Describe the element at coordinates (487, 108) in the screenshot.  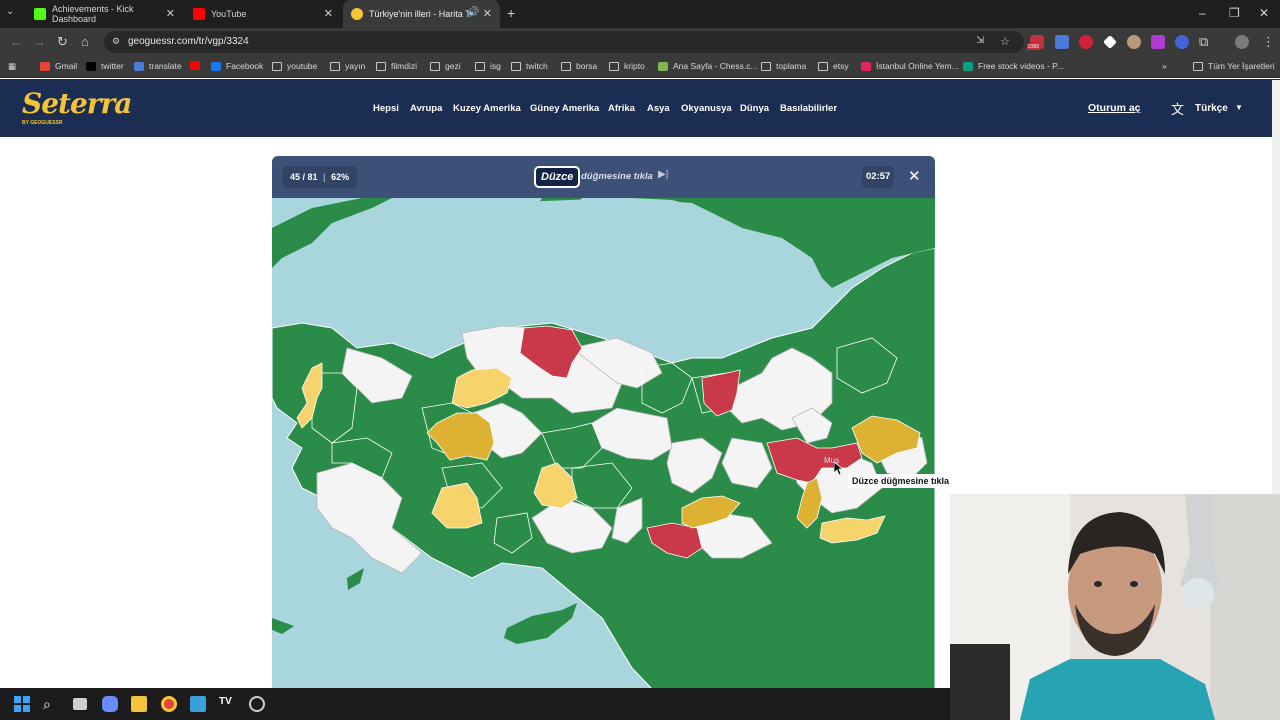
I see `nav-kuzey-amerika: Kuzey Amerika` at that location.